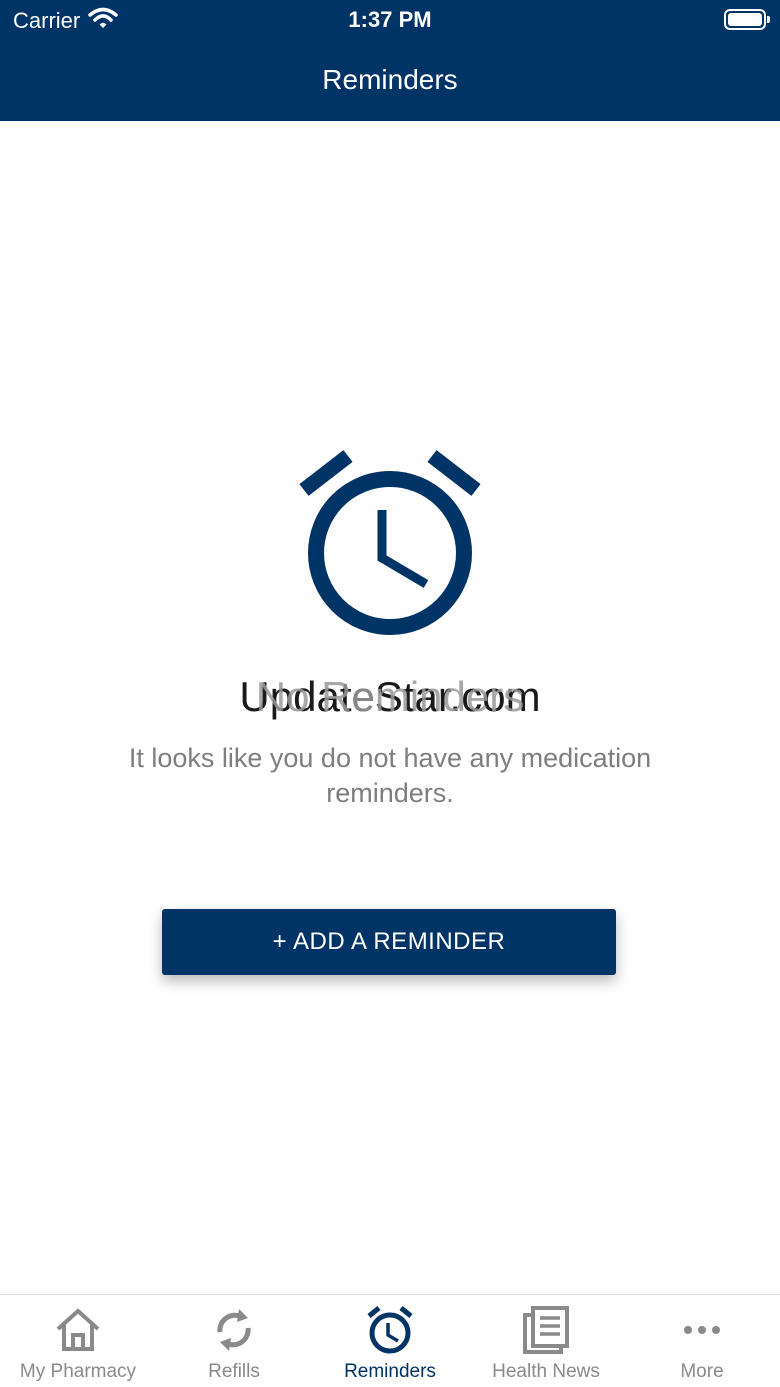 Image resolution: width=780 pixels, height=1387 pixels. I want to click on tab-label: Refills, so click(234, 1371).